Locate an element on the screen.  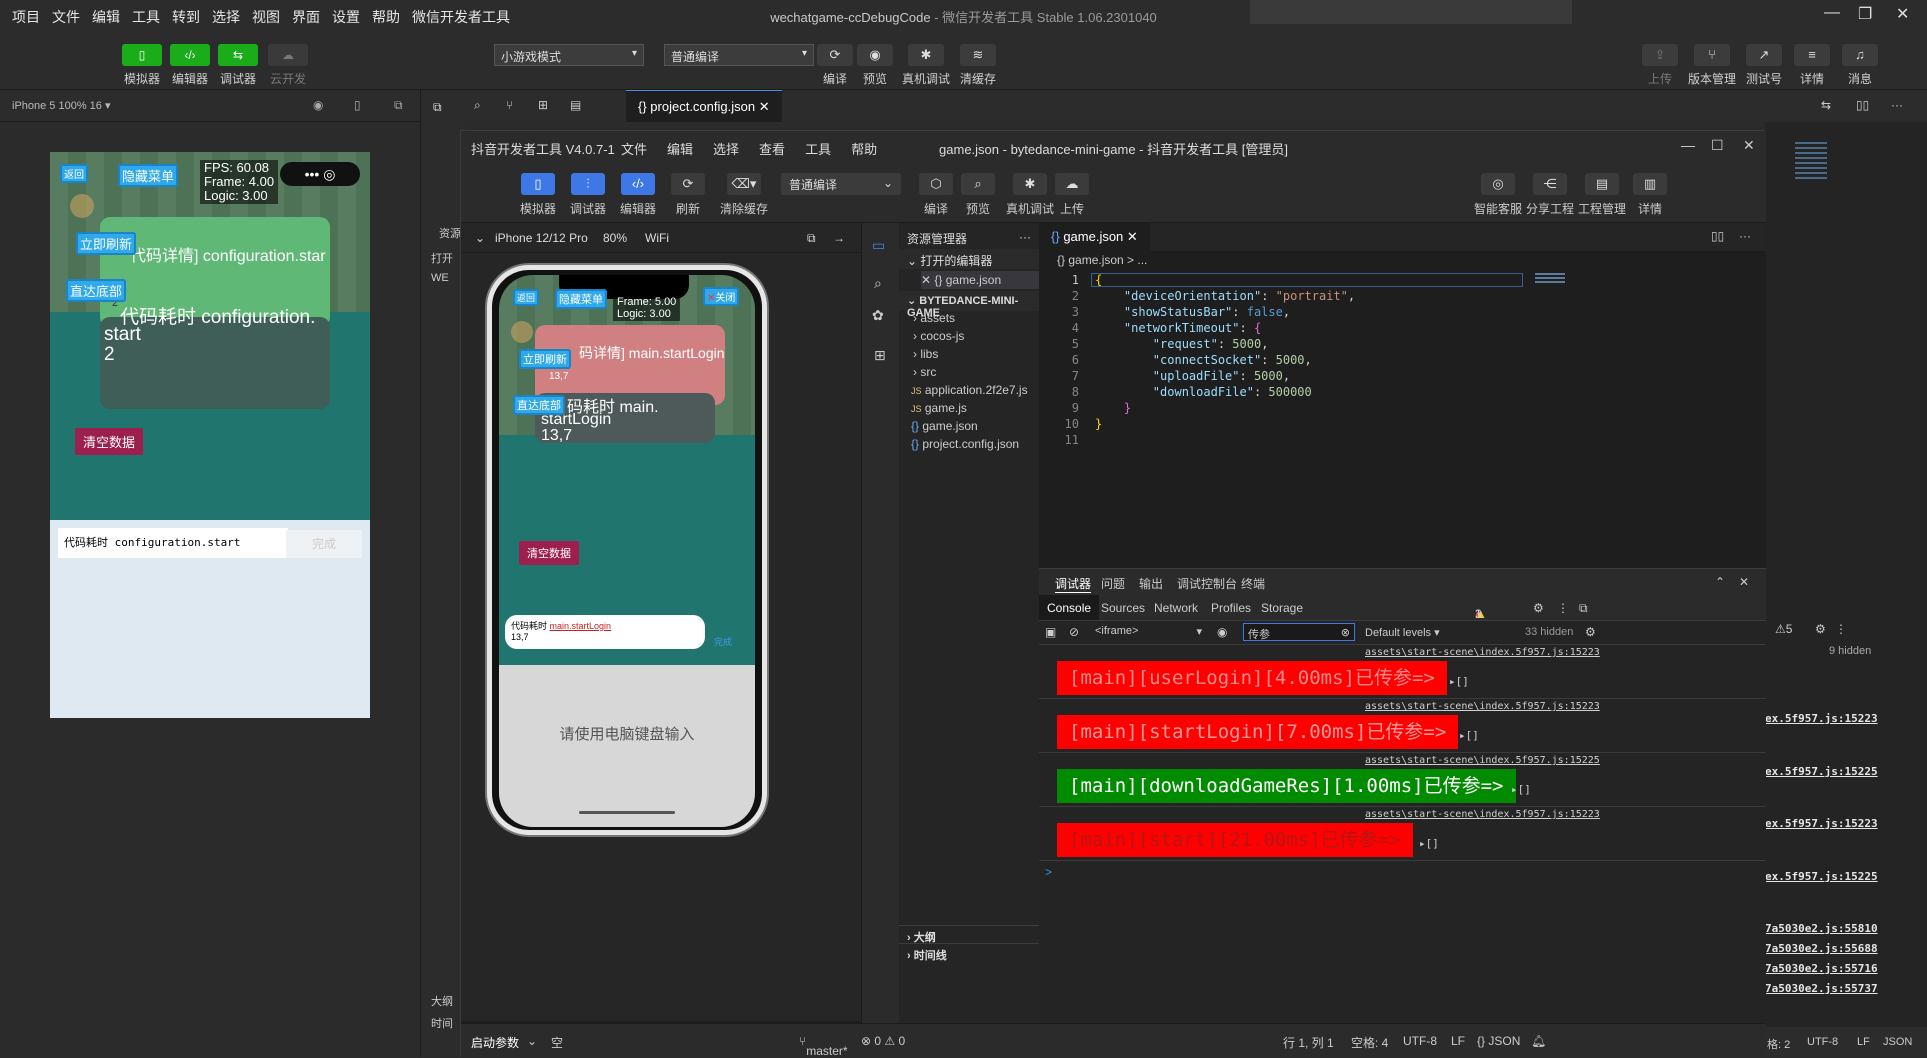
dy-upload-button: ☁ 上传 is located at coordinates (1072, 195).